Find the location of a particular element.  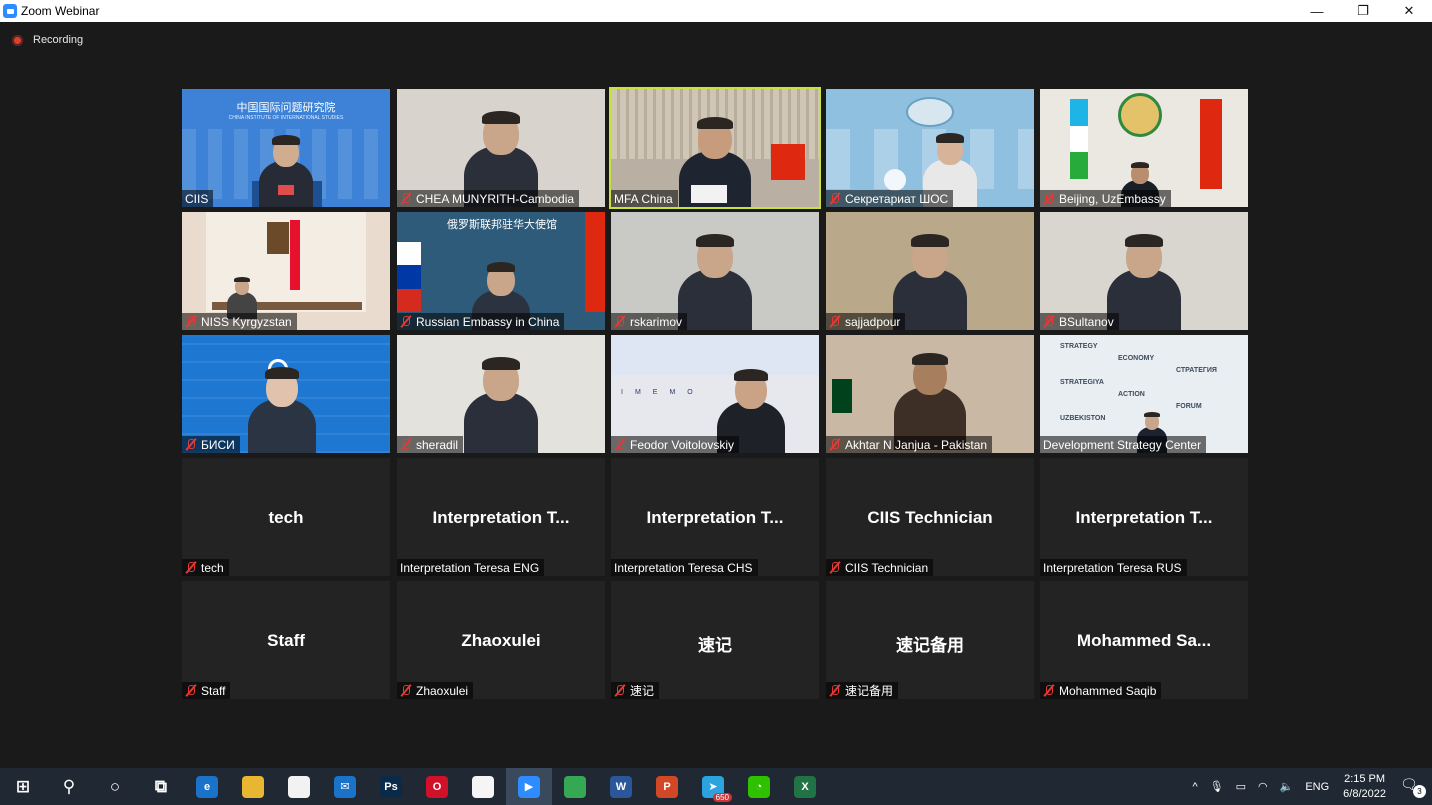

participant-tile: 速记备用 速记备用 is located at coordinates (930, 640).